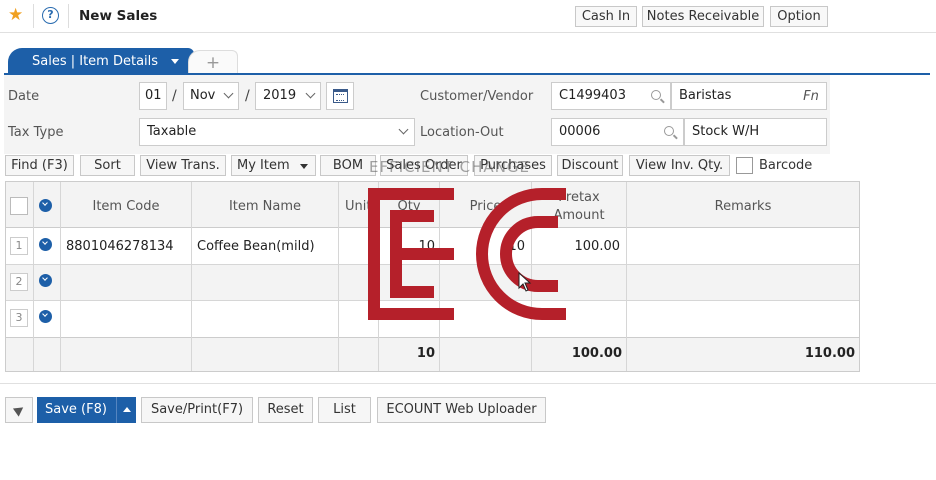 This screenshot has width=936, height=480. I want to click on view-inv-qty-button: View Inv. Qty., so click(679, 165).